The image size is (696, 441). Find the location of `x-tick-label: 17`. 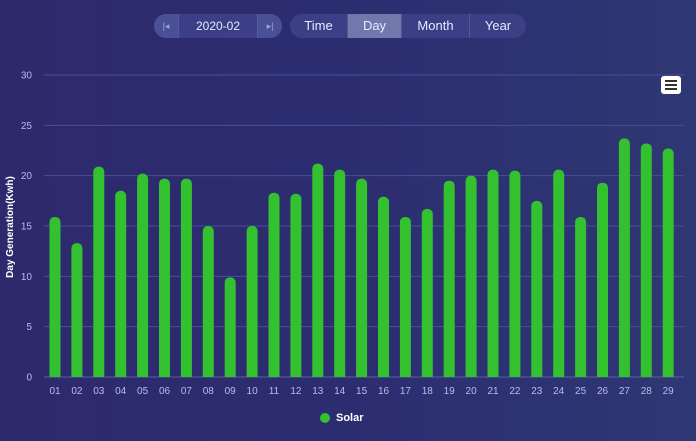

x-tick-label: 17 is located at coordinates (406, 391).